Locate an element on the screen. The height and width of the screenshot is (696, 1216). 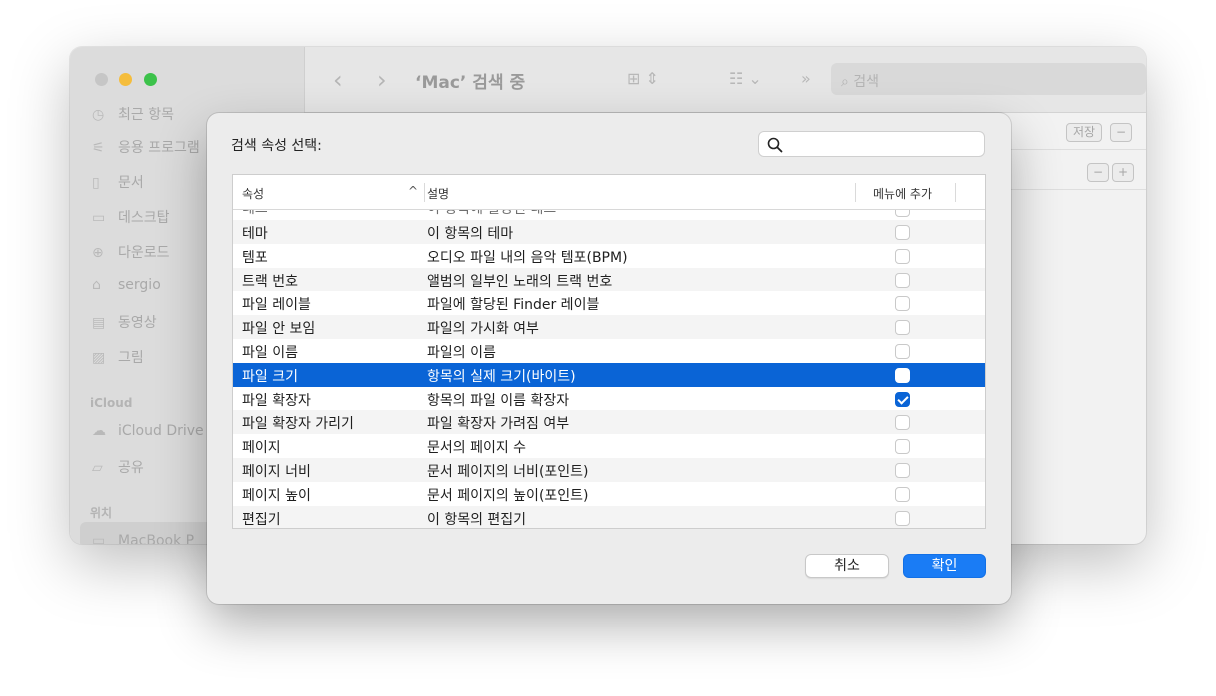
sidebar-item-recents: ◷ 최근 항목 is located at coordinates (133, 114).